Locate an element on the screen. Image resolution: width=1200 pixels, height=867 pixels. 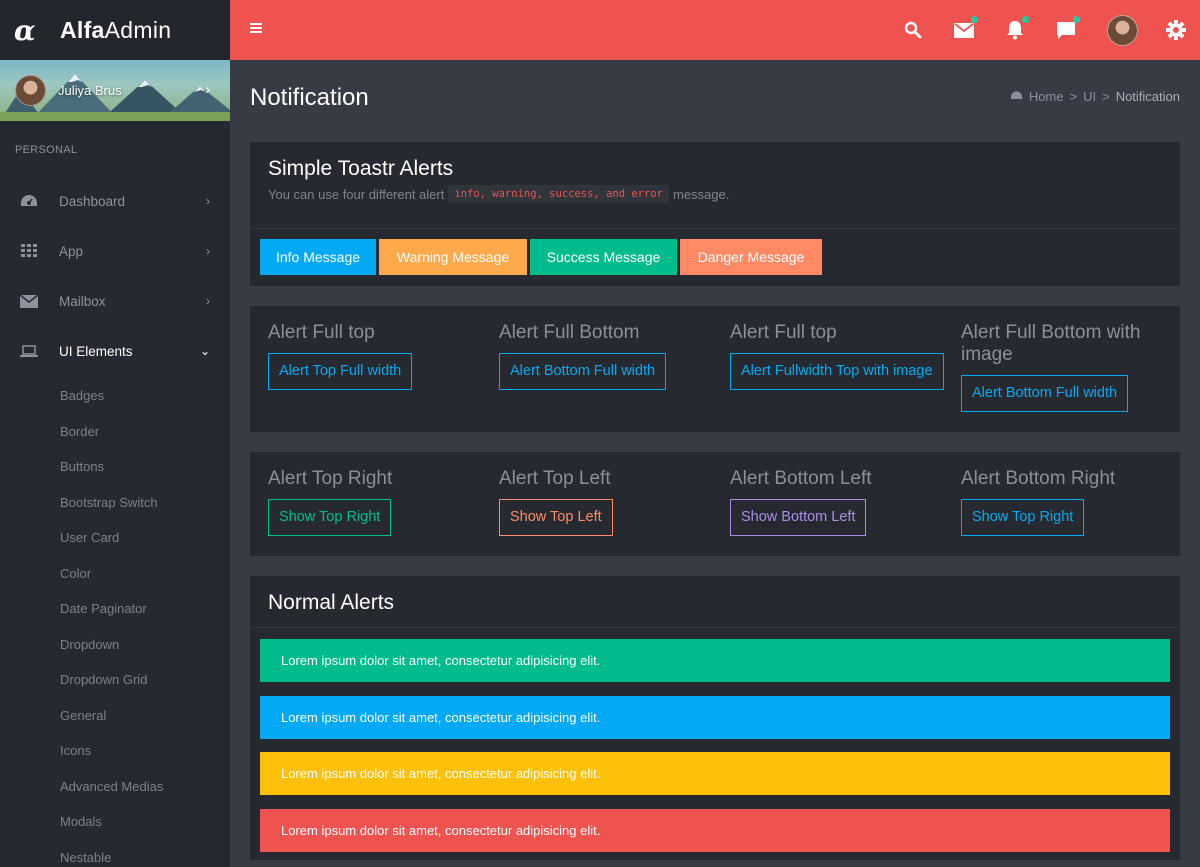
chat-icon is located at coordinates (1067, 28).